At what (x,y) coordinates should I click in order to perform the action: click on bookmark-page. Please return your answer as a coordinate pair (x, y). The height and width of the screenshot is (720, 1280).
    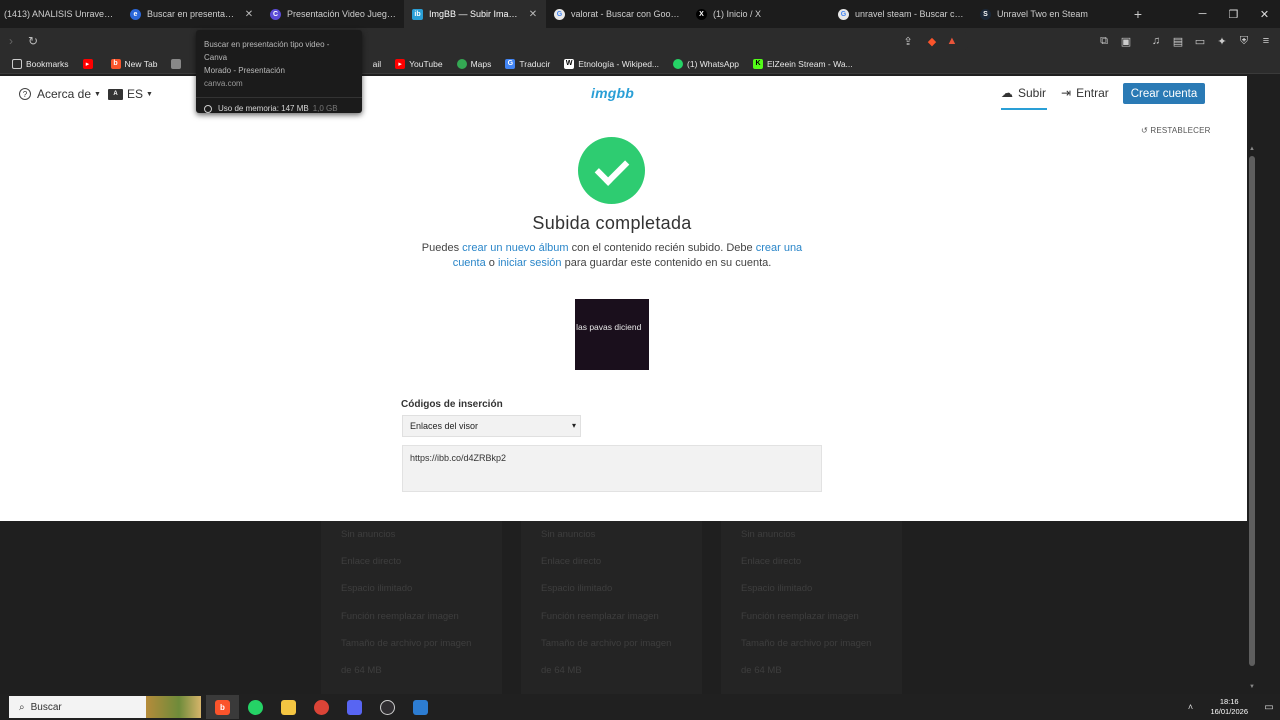
    Looking at the image, I should click on (178, 63).